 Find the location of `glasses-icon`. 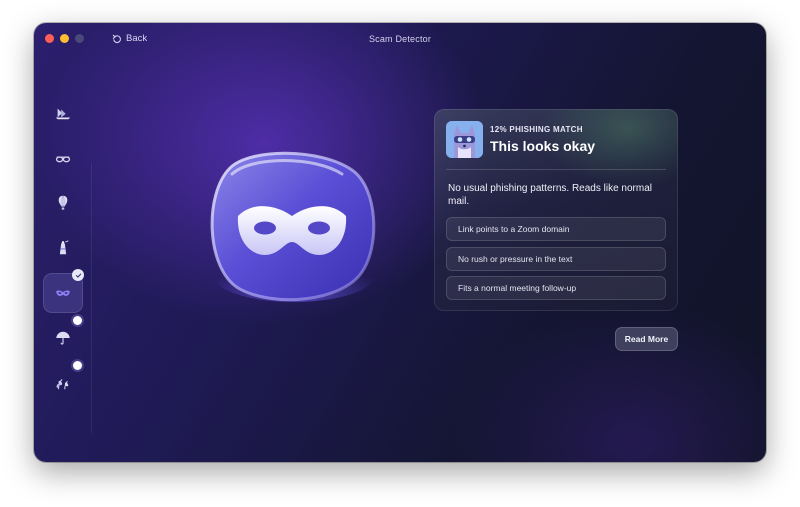

glasses-icon is located at coordinates (63, 159).